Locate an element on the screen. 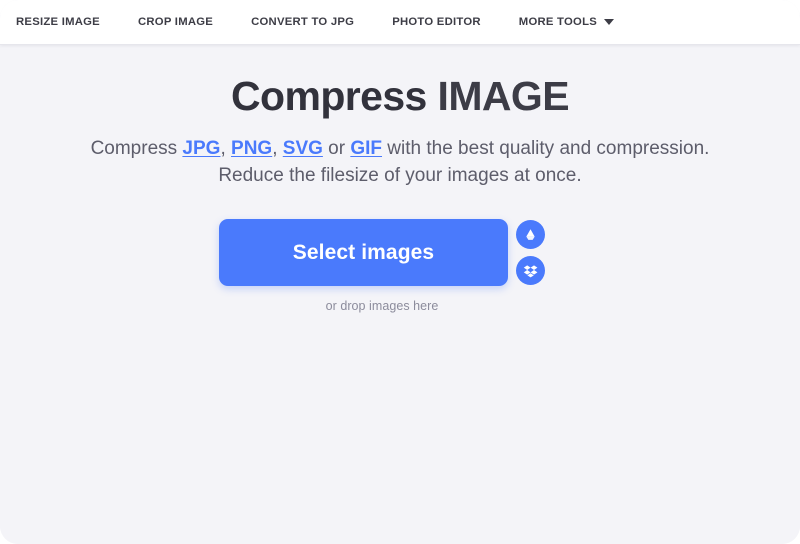 Image resolution: width=800 pixels, height=544 pixels. chevron-down-icon is located at coordinates (609, 22).